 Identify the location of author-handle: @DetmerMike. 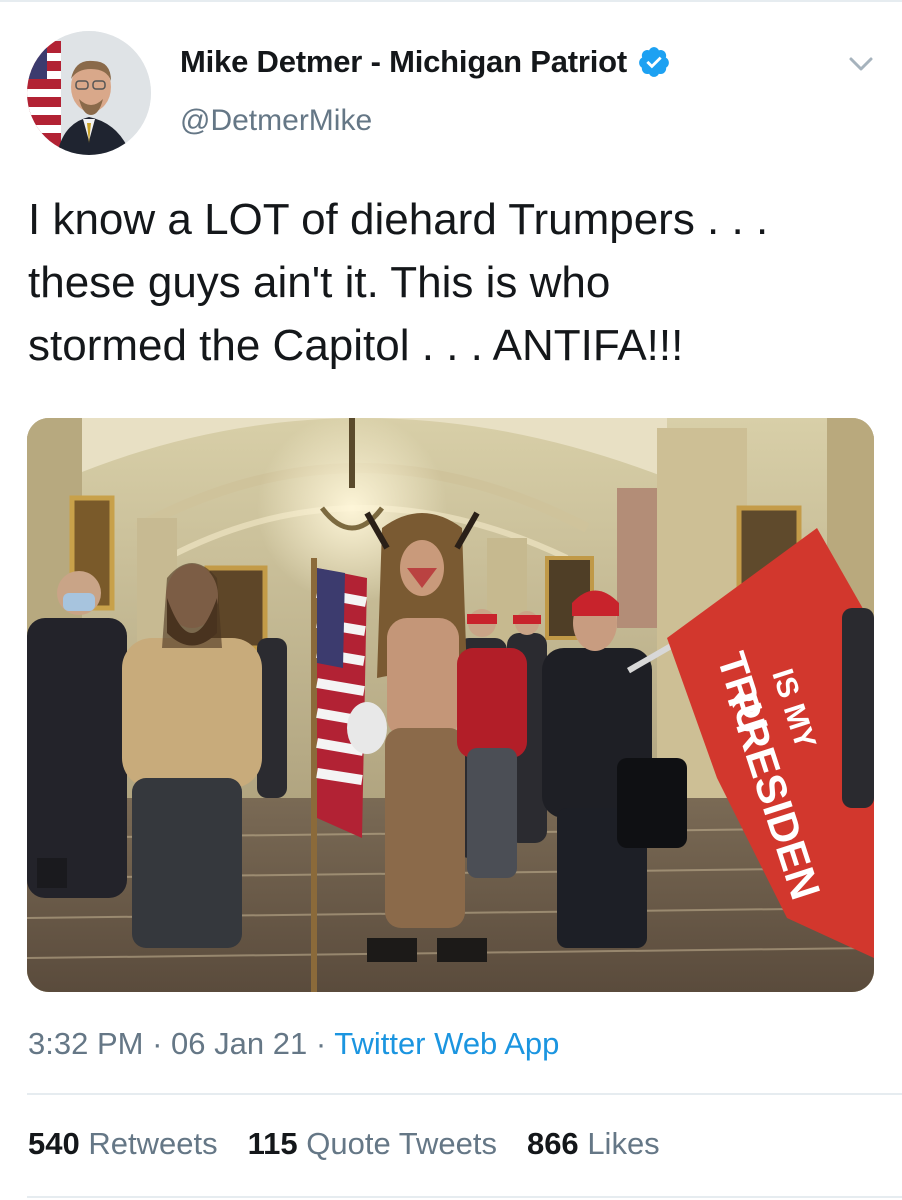
(276, 121).